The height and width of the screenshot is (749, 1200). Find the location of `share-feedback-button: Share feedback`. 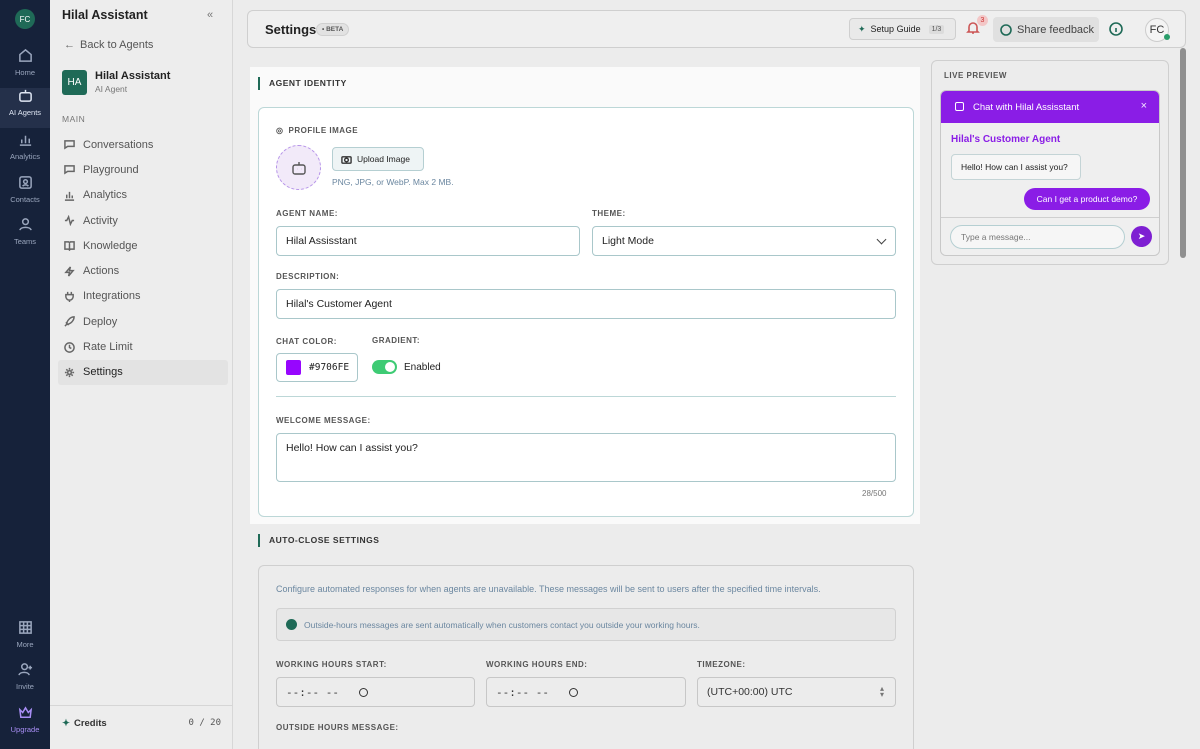

share-feedback-button: Share feedback is located at coordinates (1046, 29).